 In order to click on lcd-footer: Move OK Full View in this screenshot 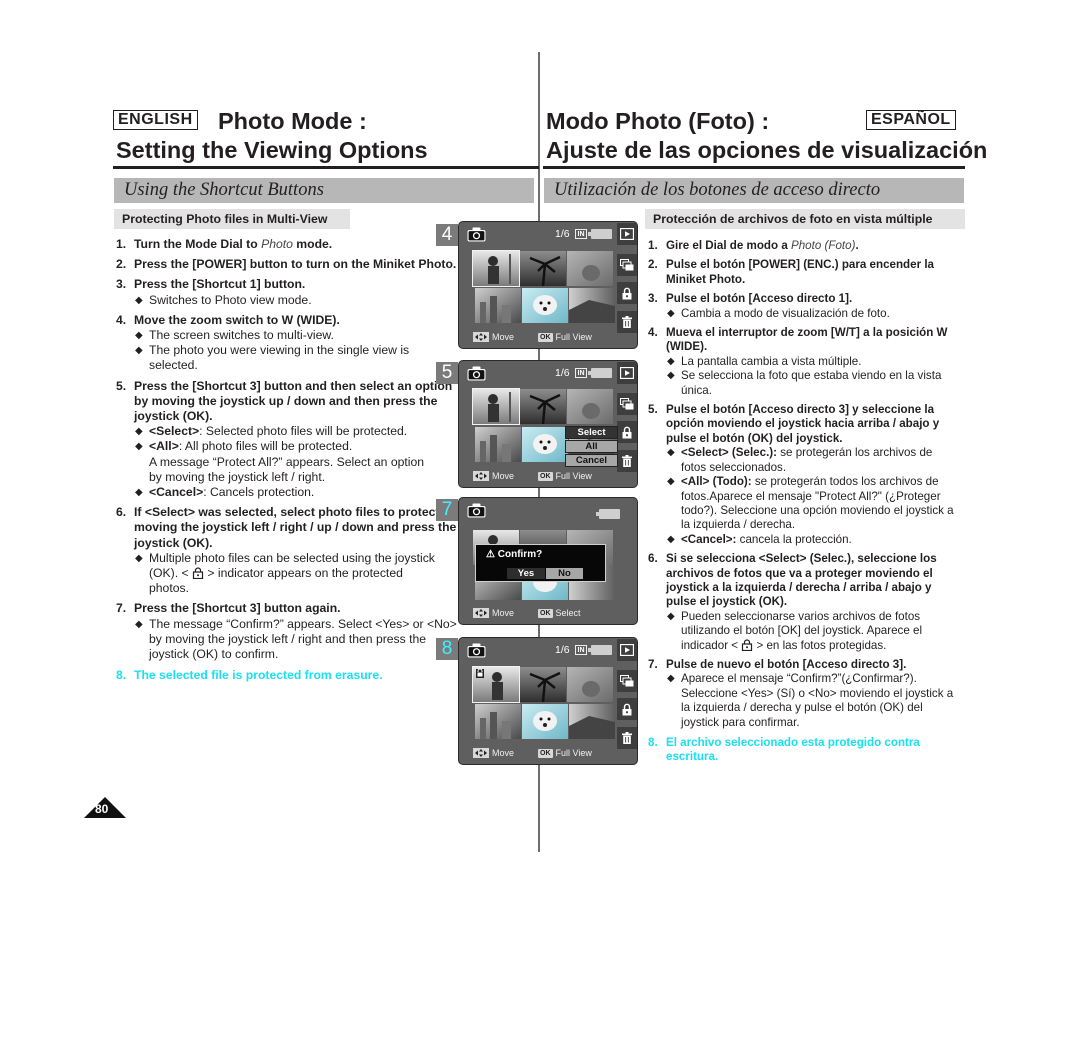, I will do `click(532, 753)`.